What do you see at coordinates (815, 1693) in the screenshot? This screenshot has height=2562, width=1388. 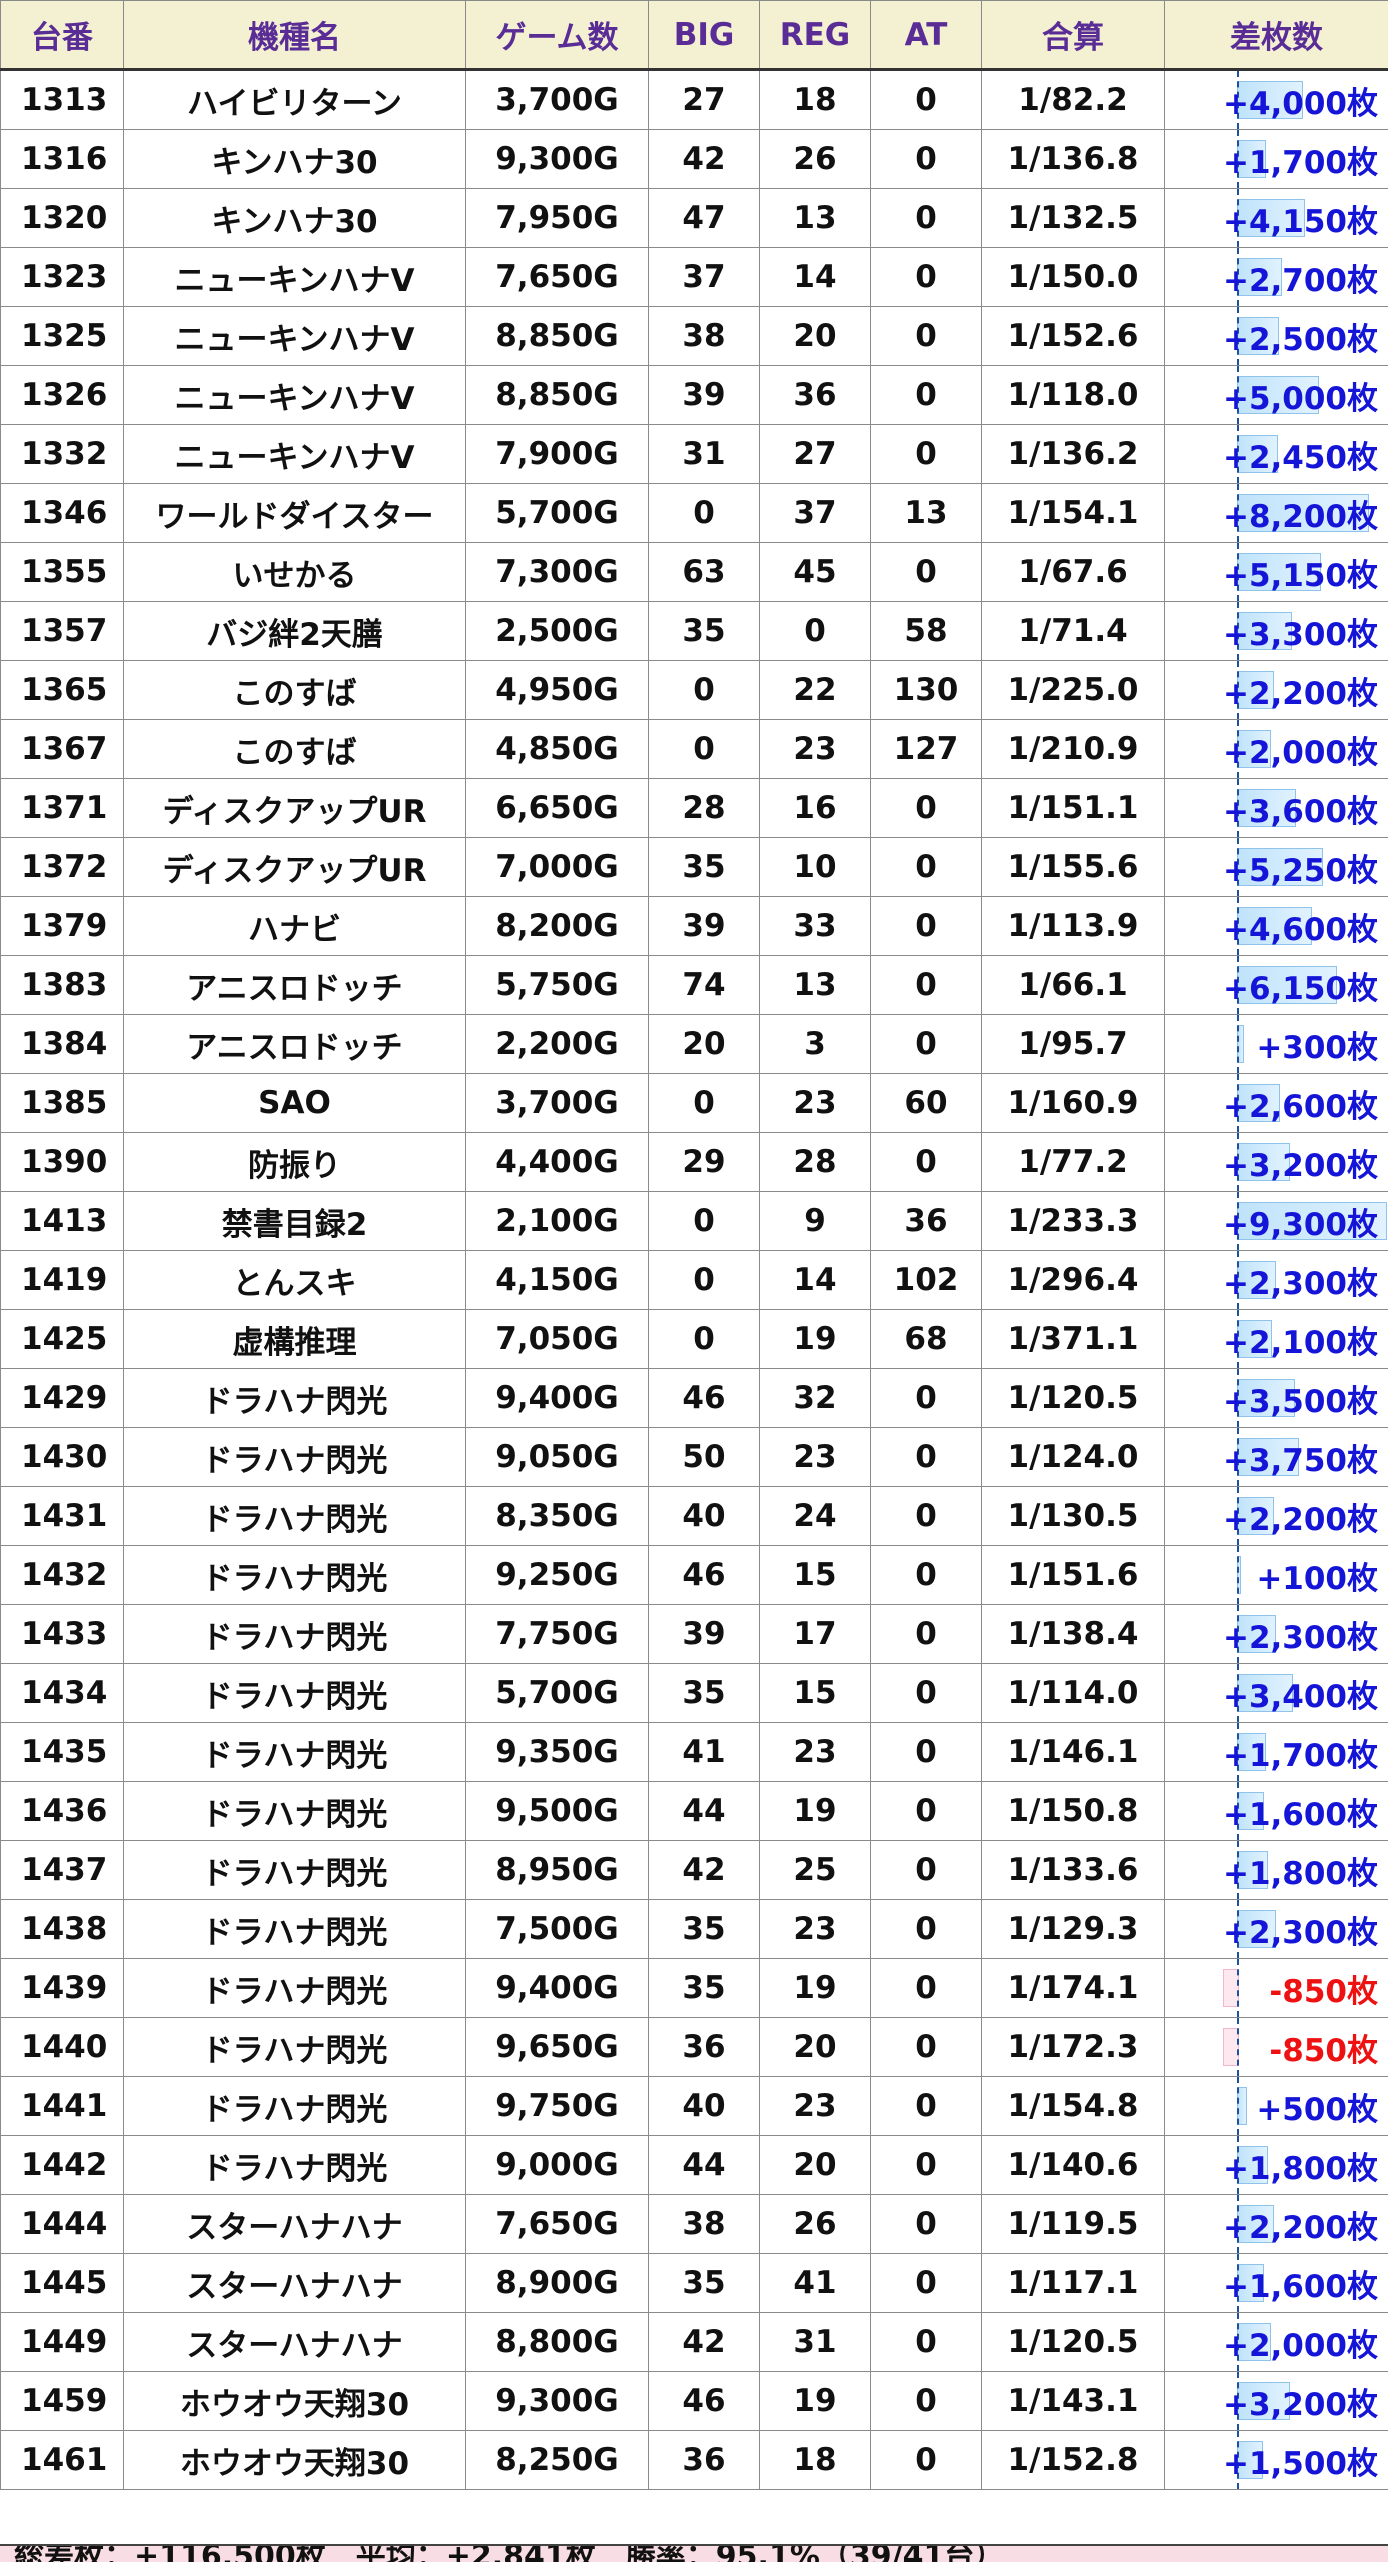 I see `cell-reg: 15` at bounding box center [815, 1693].